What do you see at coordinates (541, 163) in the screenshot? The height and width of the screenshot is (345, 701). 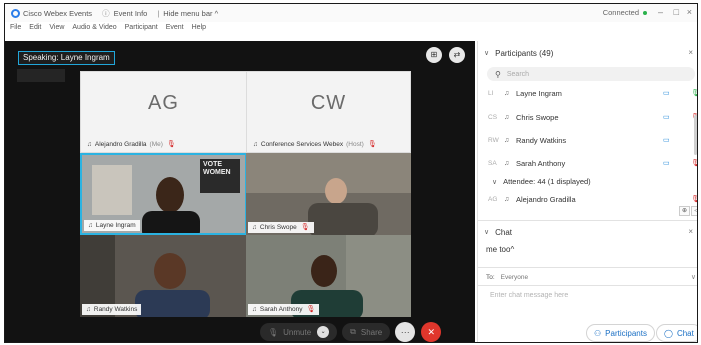 I see `participant-name: Sarah Anthony` at bounding box center [541, 163].